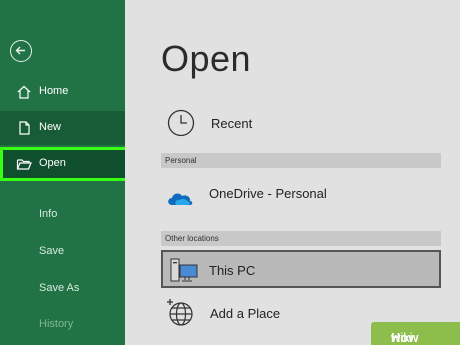 This screenshot has width=460, height=345. I want to click on computer-icon, so click(184, 270).